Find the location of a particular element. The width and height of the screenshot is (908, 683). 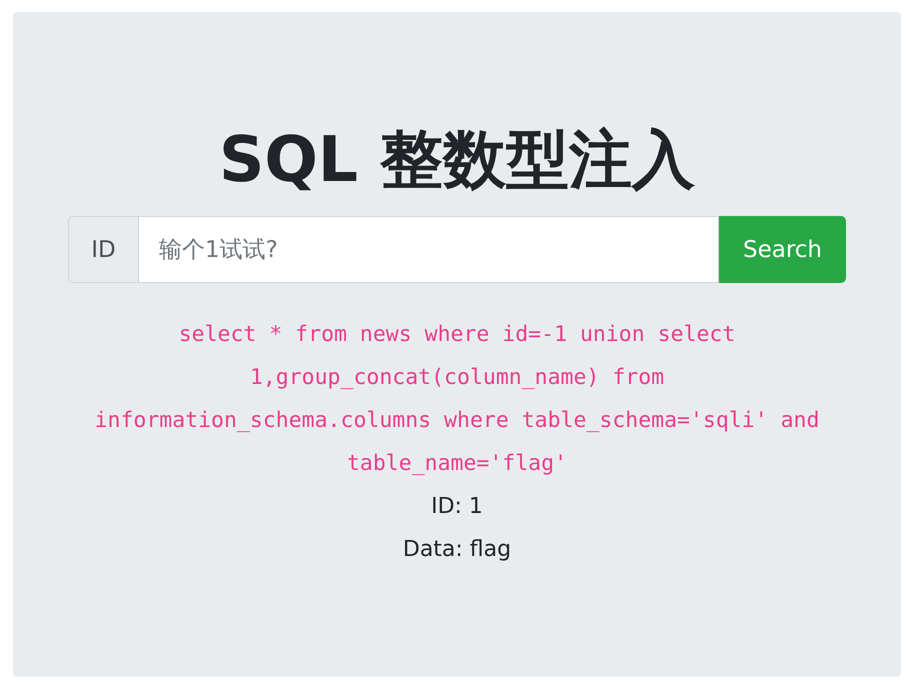

id-label: ID is located at coordinates (103, 249).